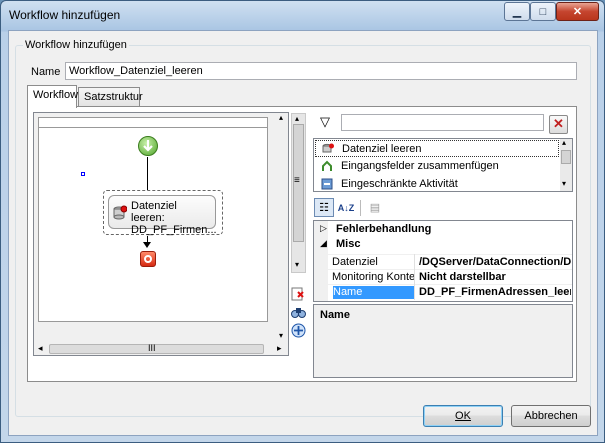 This screenshot has height=443, width=605. Describe the element at coordinates (298, 193) in the screenshot. I see `splitter-scrollbar: ▴ ▾` at that location.